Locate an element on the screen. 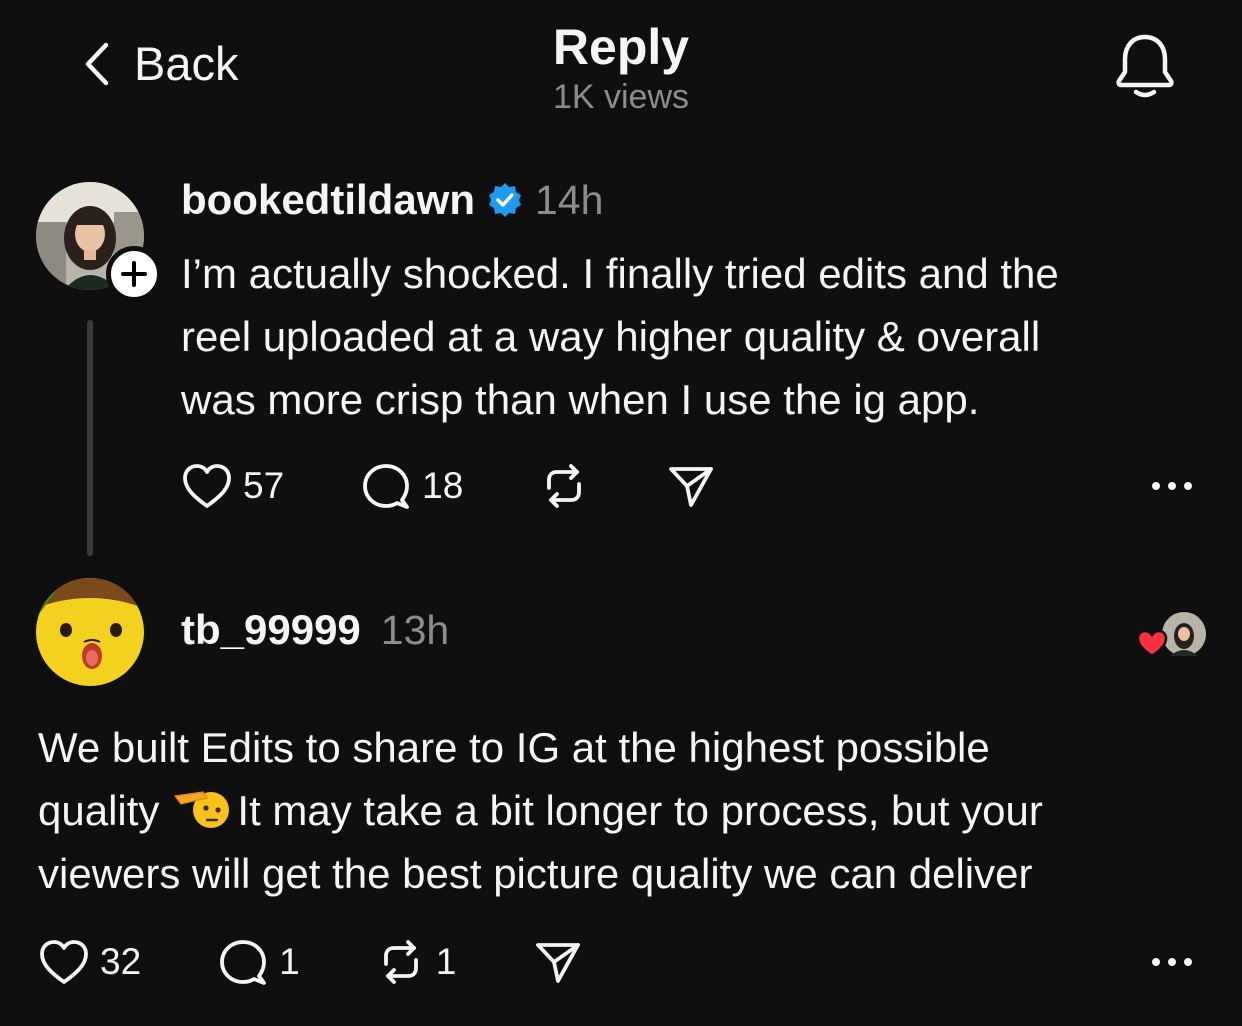  post-like-count: 57 is located at coordinates (264, 485).